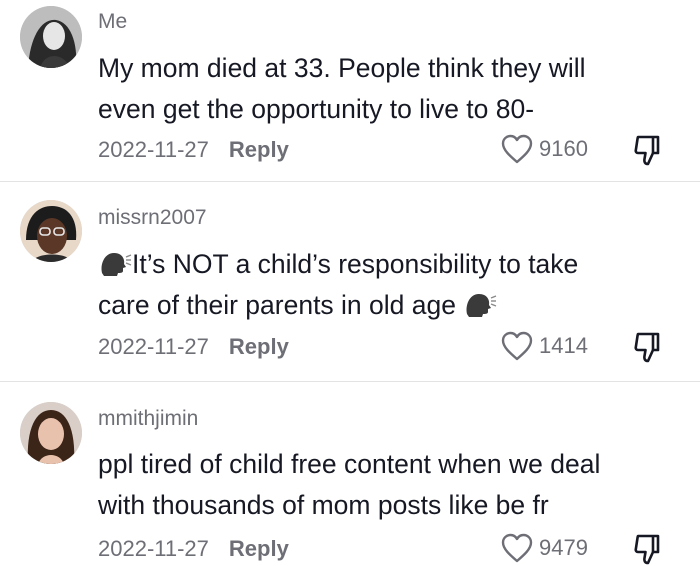 This screenshot has width=700, height=566. I want to click on like-count: 1414, so click(563, 345).